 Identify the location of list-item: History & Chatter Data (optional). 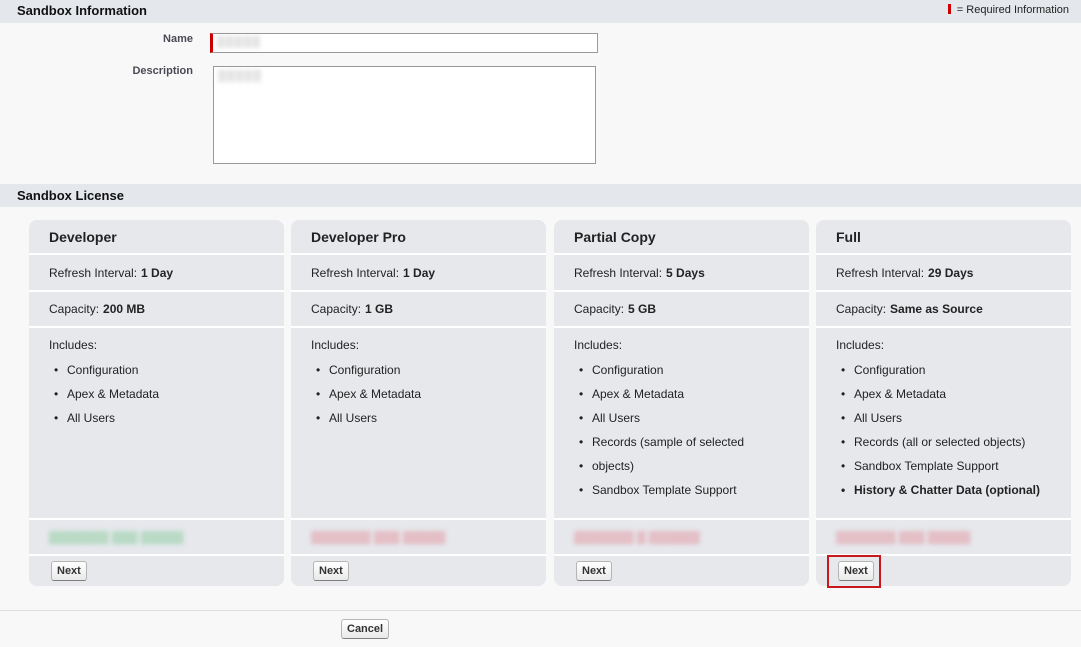
(953, 490).